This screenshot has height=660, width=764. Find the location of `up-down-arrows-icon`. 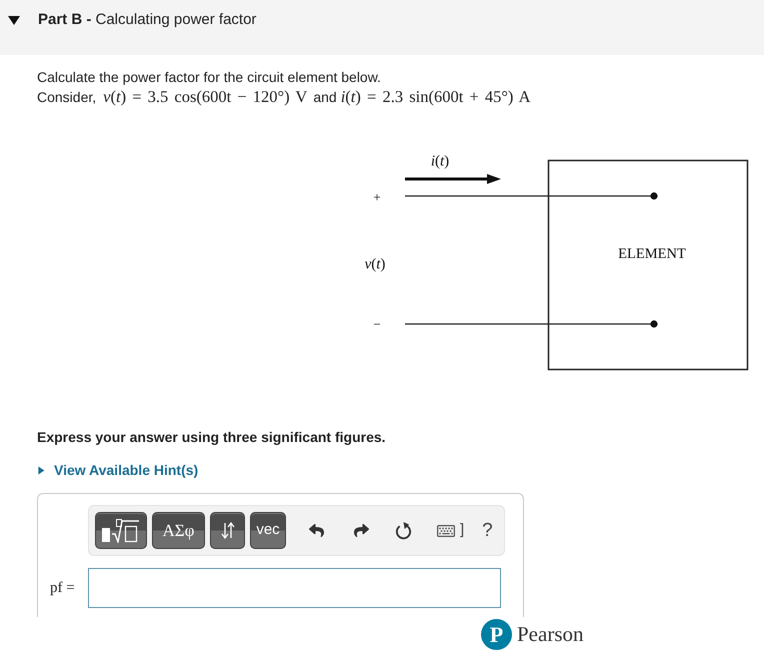

up-down-arrows-icon is located at coordinates (227, 530).